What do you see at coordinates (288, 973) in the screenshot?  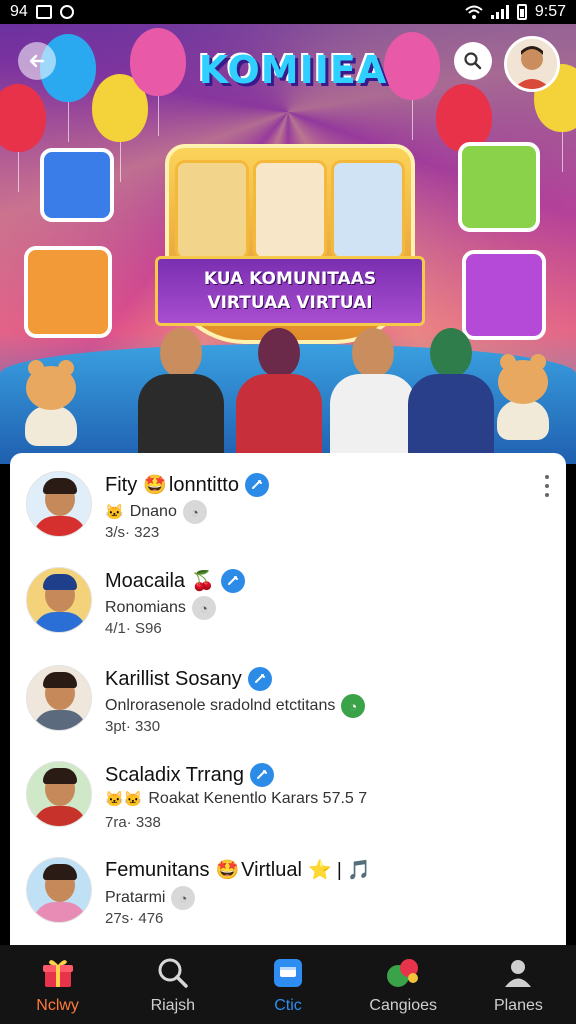 I see `chat-icon` at bounding box center [288, 973].